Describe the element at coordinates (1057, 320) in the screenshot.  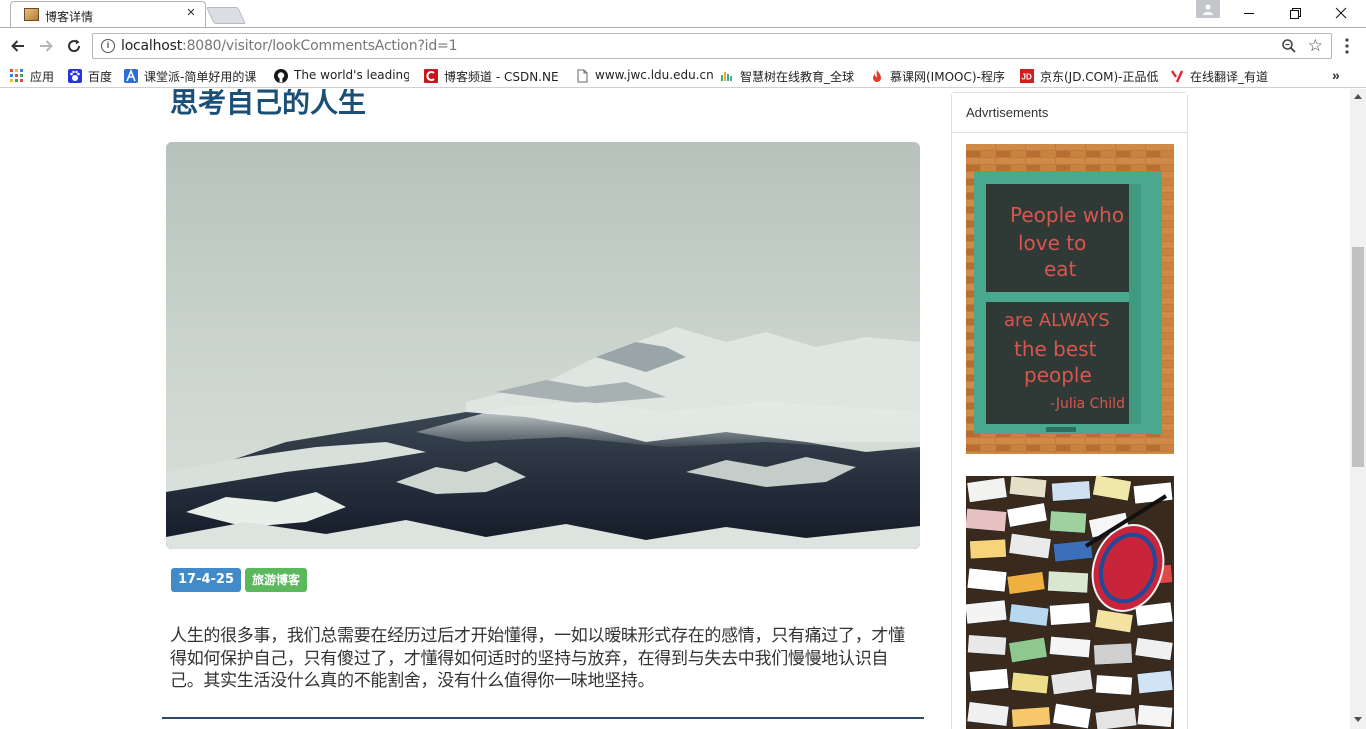
I see `ad1-line: are ALWAYS` at that location.